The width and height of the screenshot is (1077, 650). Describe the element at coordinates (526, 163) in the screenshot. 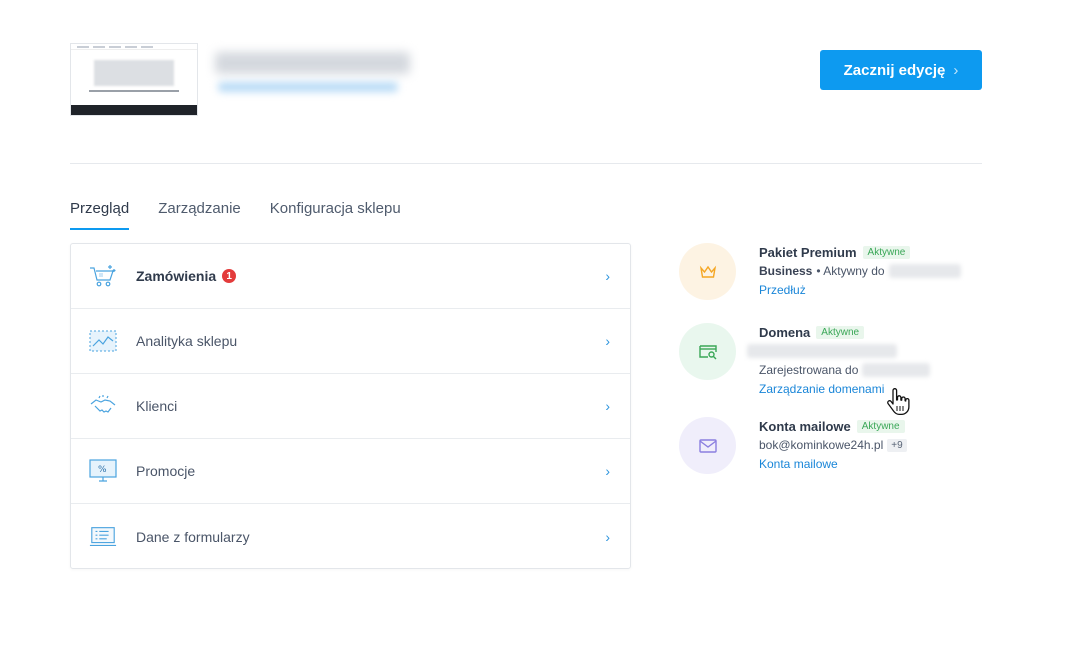

I see `header-divider` at that location.